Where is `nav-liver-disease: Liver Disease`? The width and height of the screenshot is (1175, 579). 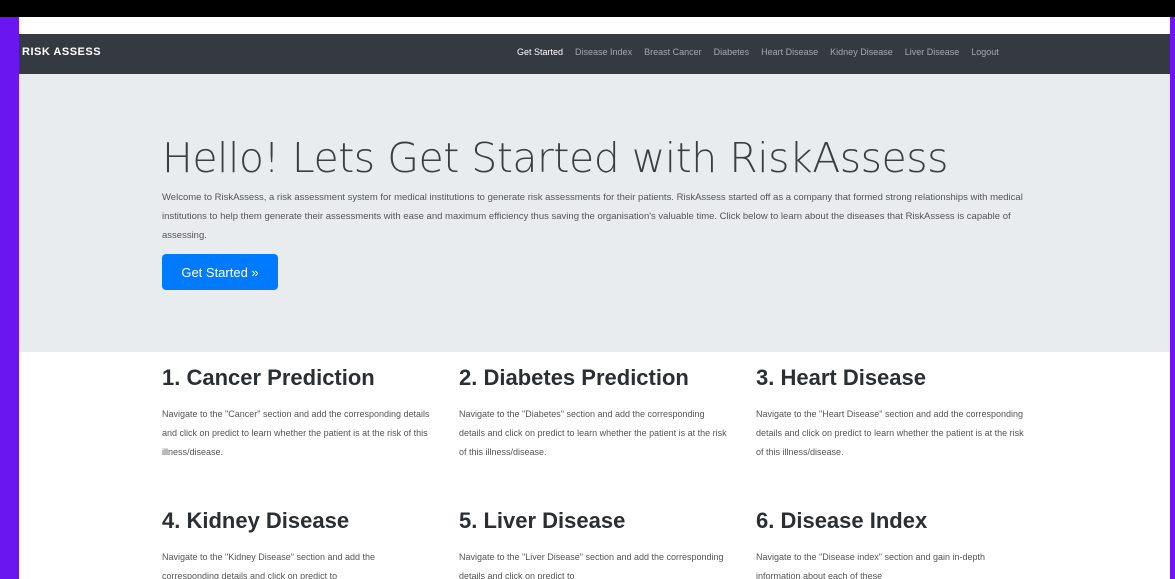
nav-liver-disease: Liver Disease is located at coordinates (932, 52).